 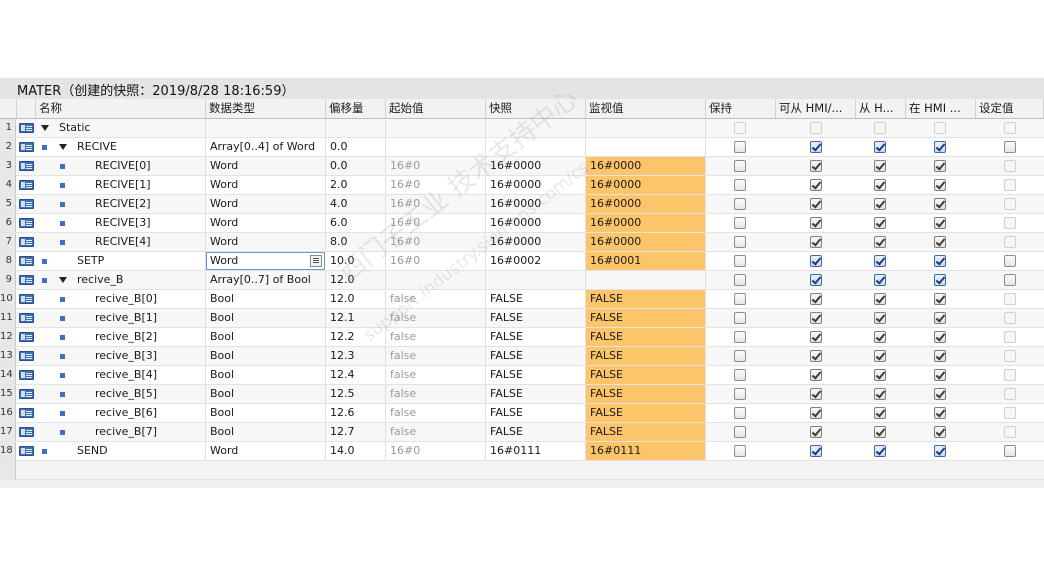 What do you see at coordinates (522, 204) in the screenshot?
I see `table-row: 5 RECIVE[2] Word 4.0 16#0 16#0000 16#0000` at bounding box center [522, 204].